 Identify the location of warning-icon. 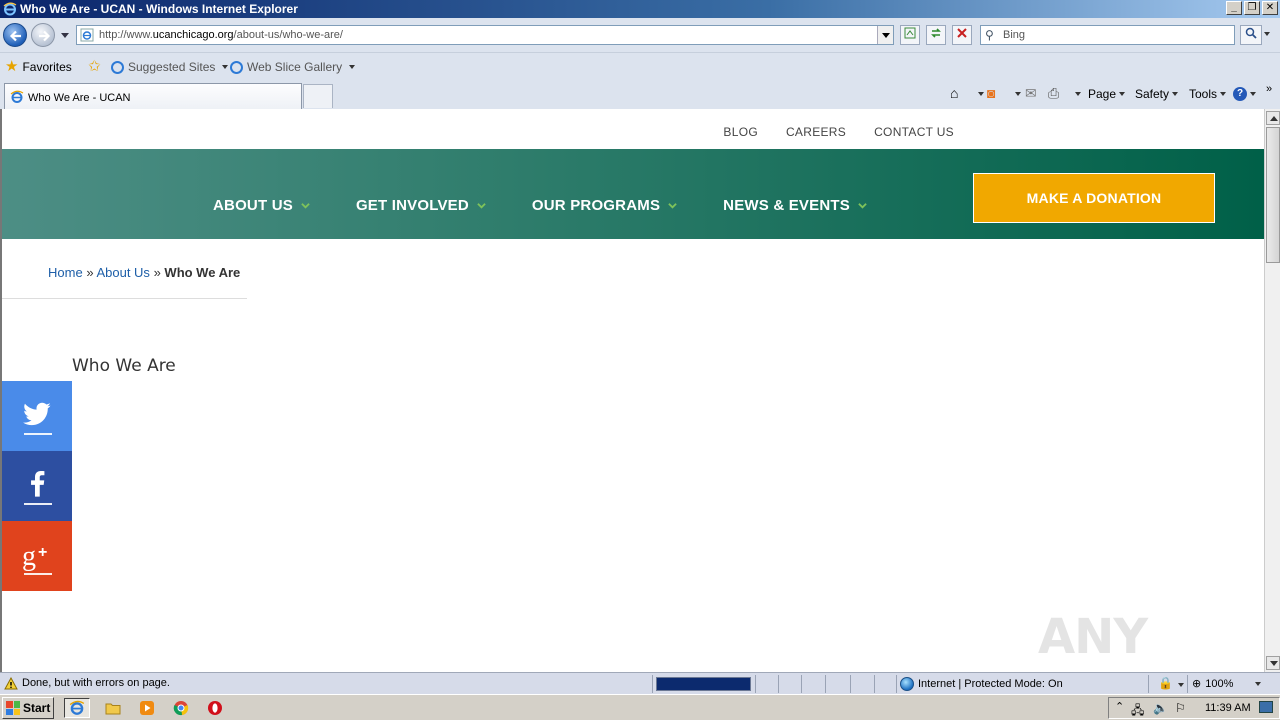
(11, 683).